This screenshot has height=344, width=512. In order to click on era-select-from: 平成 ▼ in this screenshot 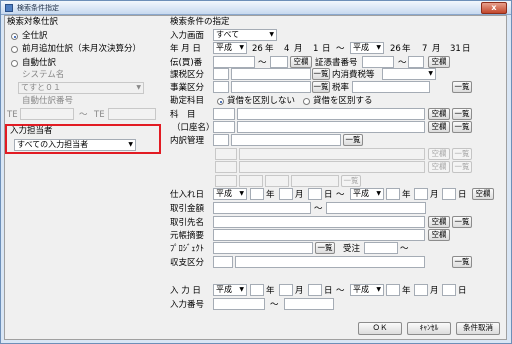, I will do `click(230, 48)`.